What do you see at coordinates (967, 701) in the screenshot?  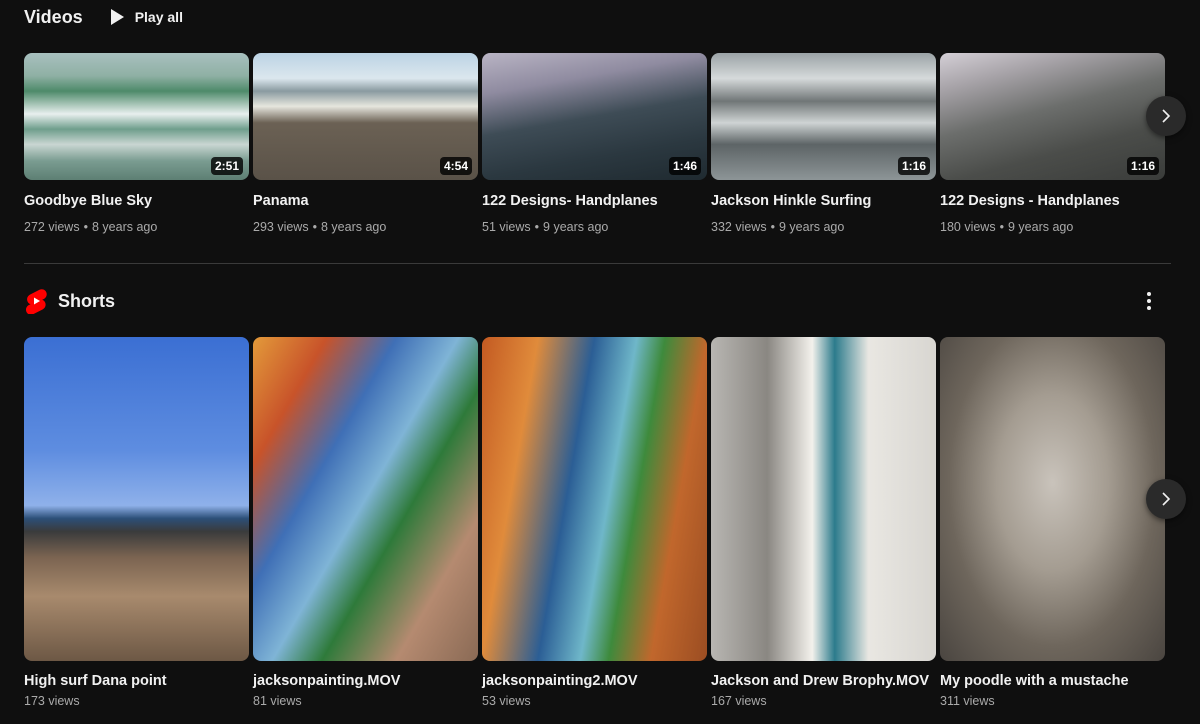 I see `short-view-count: 311 views` at bounding box center [967, 701].